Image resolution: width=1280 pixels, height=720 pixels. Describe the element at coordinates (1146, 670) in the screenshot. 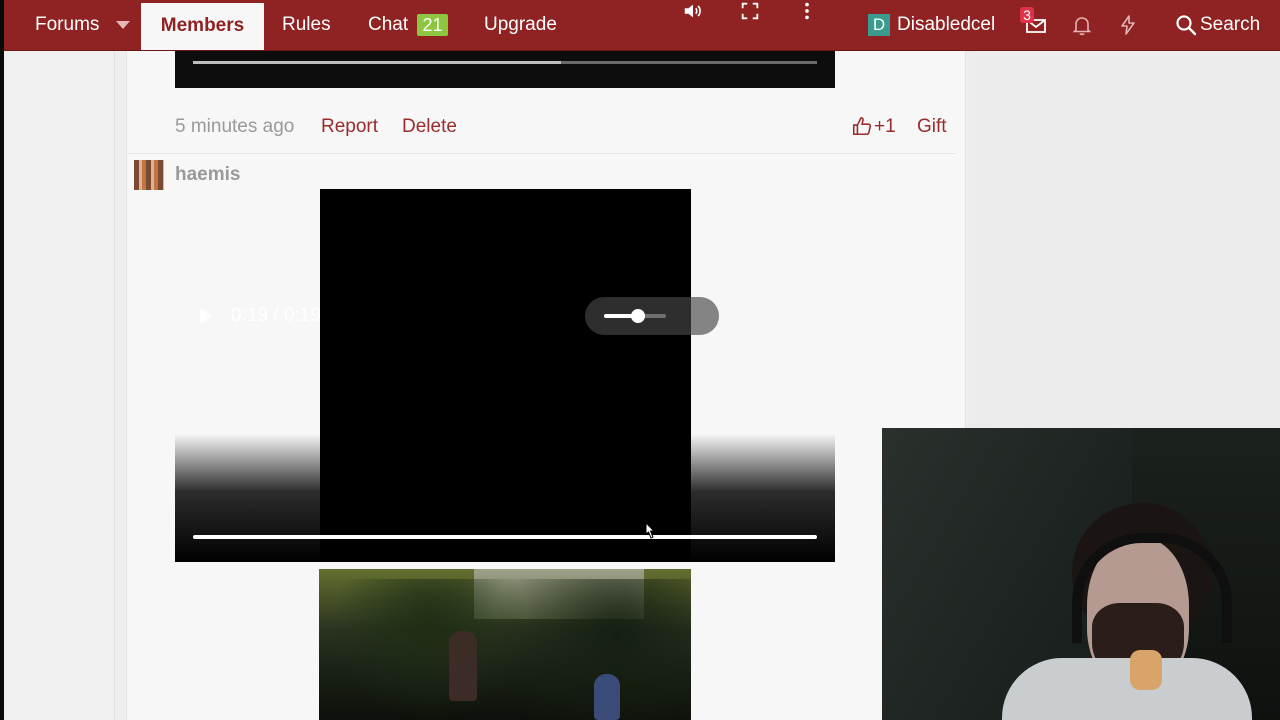

I see `webcam-person-hand` at that location.